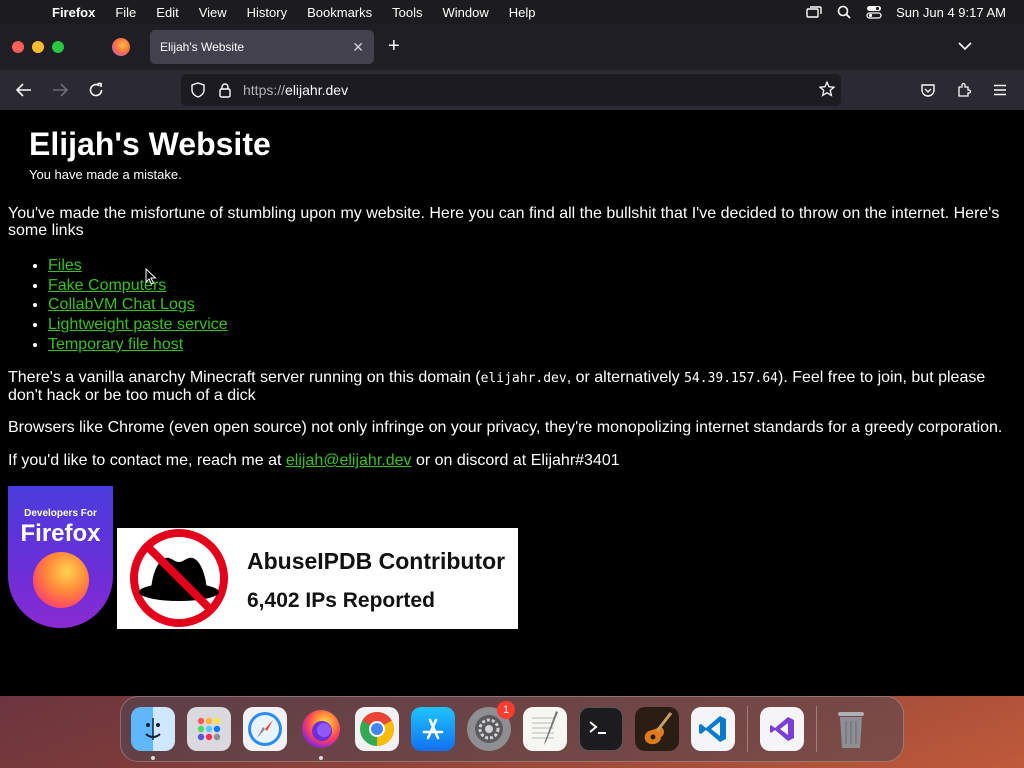 The height and width of the screenshot is (768, 1024). What do you see at coordinates (115, 344) in the screenshot?
I see `link-file-host: Temporary file host` at bounding box center [115, 344].